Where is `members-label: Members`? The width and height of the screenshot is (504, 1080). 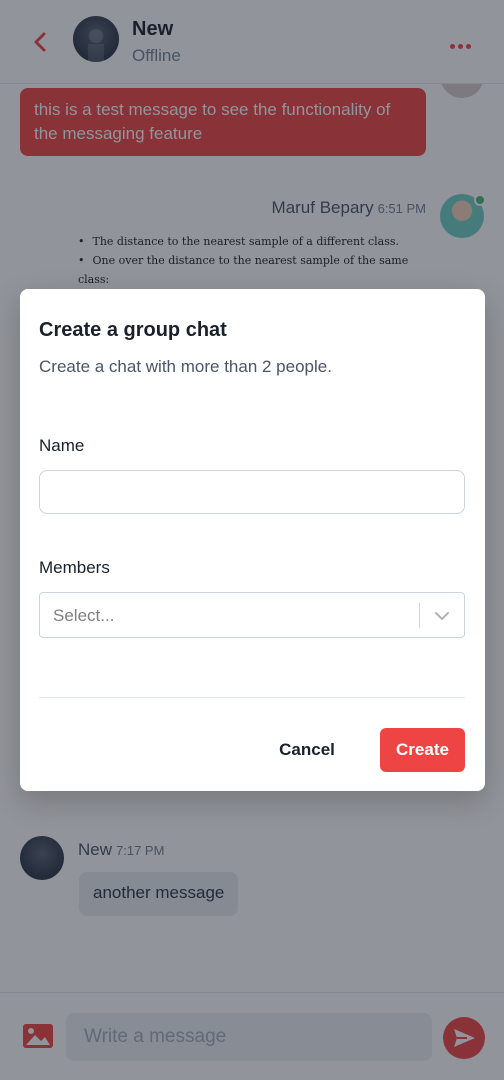 members-label: Members is located at coordinates (74, 567).